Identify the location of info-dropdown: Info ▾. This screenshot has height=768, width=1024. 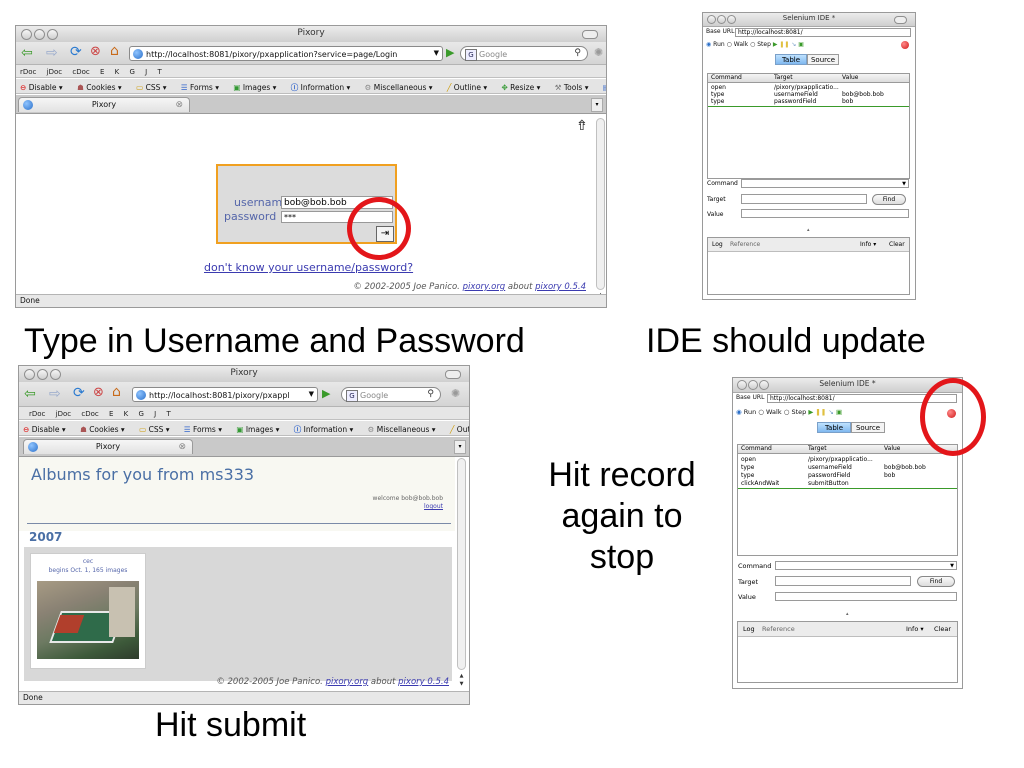
(868, 244).